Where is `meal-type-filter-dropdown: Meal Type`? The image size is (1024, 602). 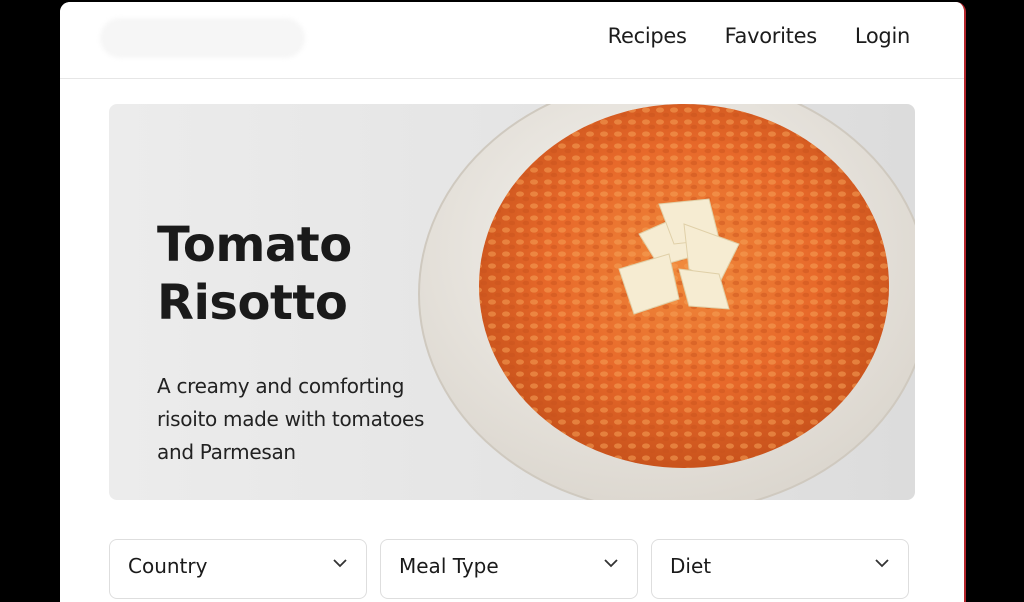 meal-type-filter-dropdown: Meal Type is located at coordinates (509, 569).